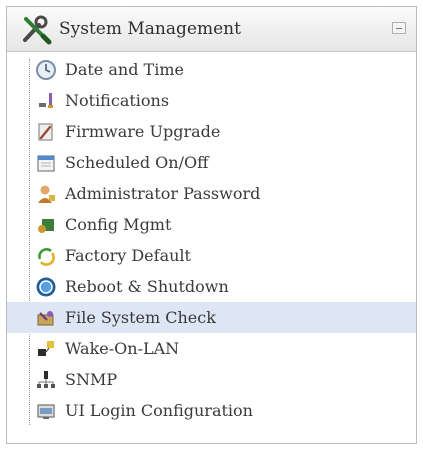  What do you see at coordinates (46, 257) in the screenshot?
I see `refresh-icon` at bounding box center [46, 257].